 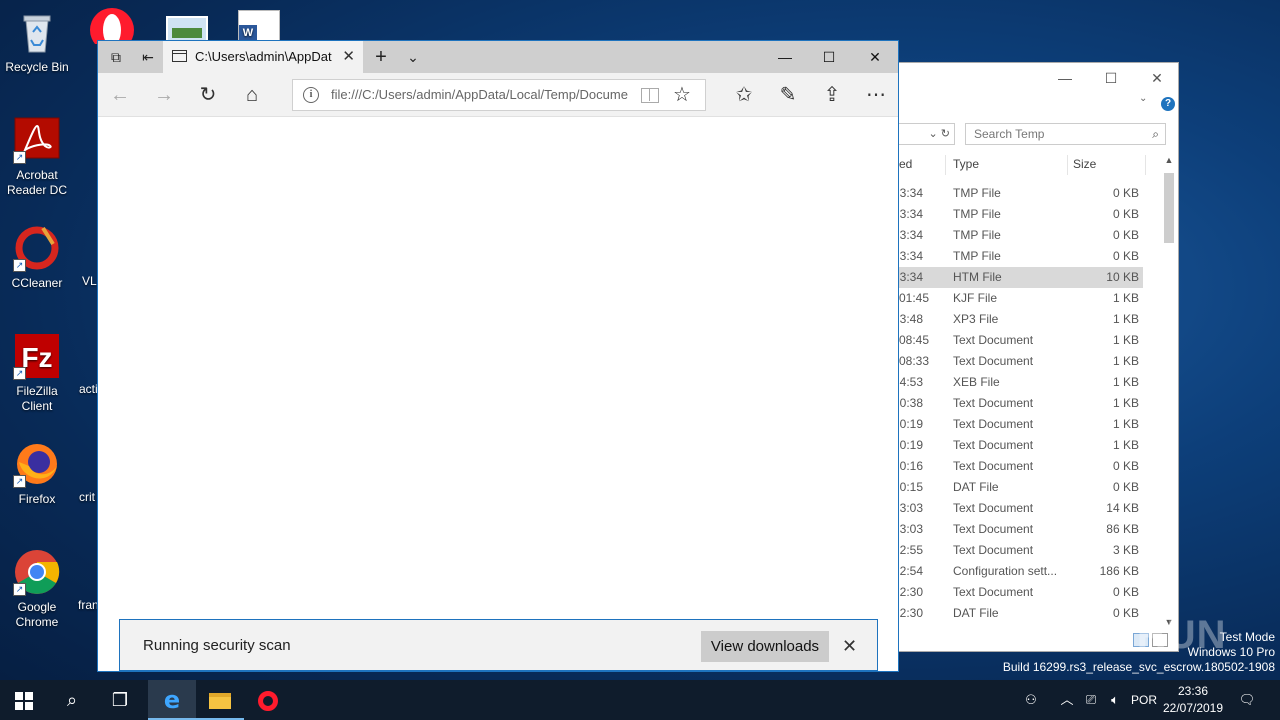 I want to click on forward-arrow-icon: →, so click(x=164, y=95).